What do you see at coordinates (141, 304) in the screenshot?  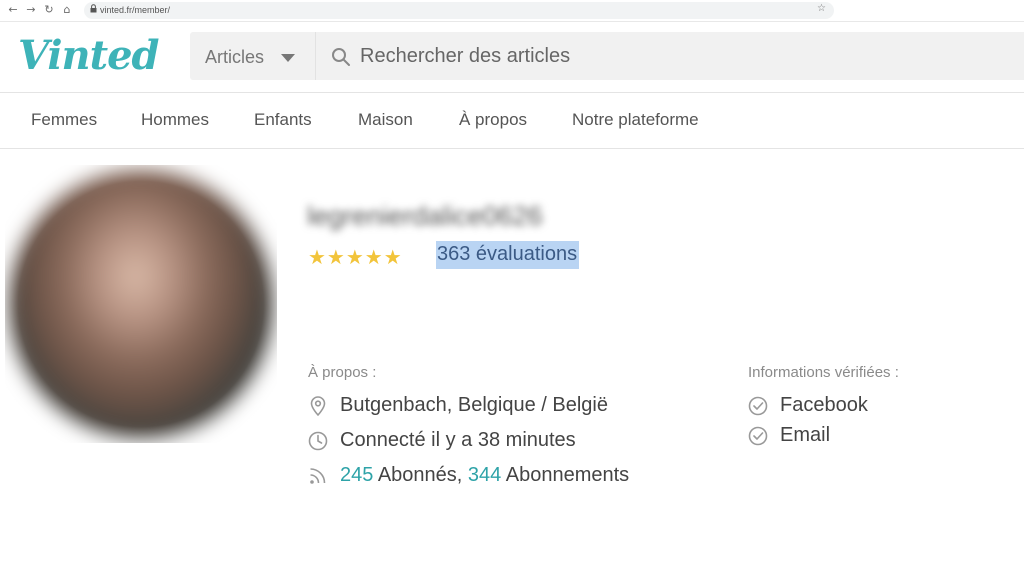 I see `avatar` at bounding box center [141, 304].